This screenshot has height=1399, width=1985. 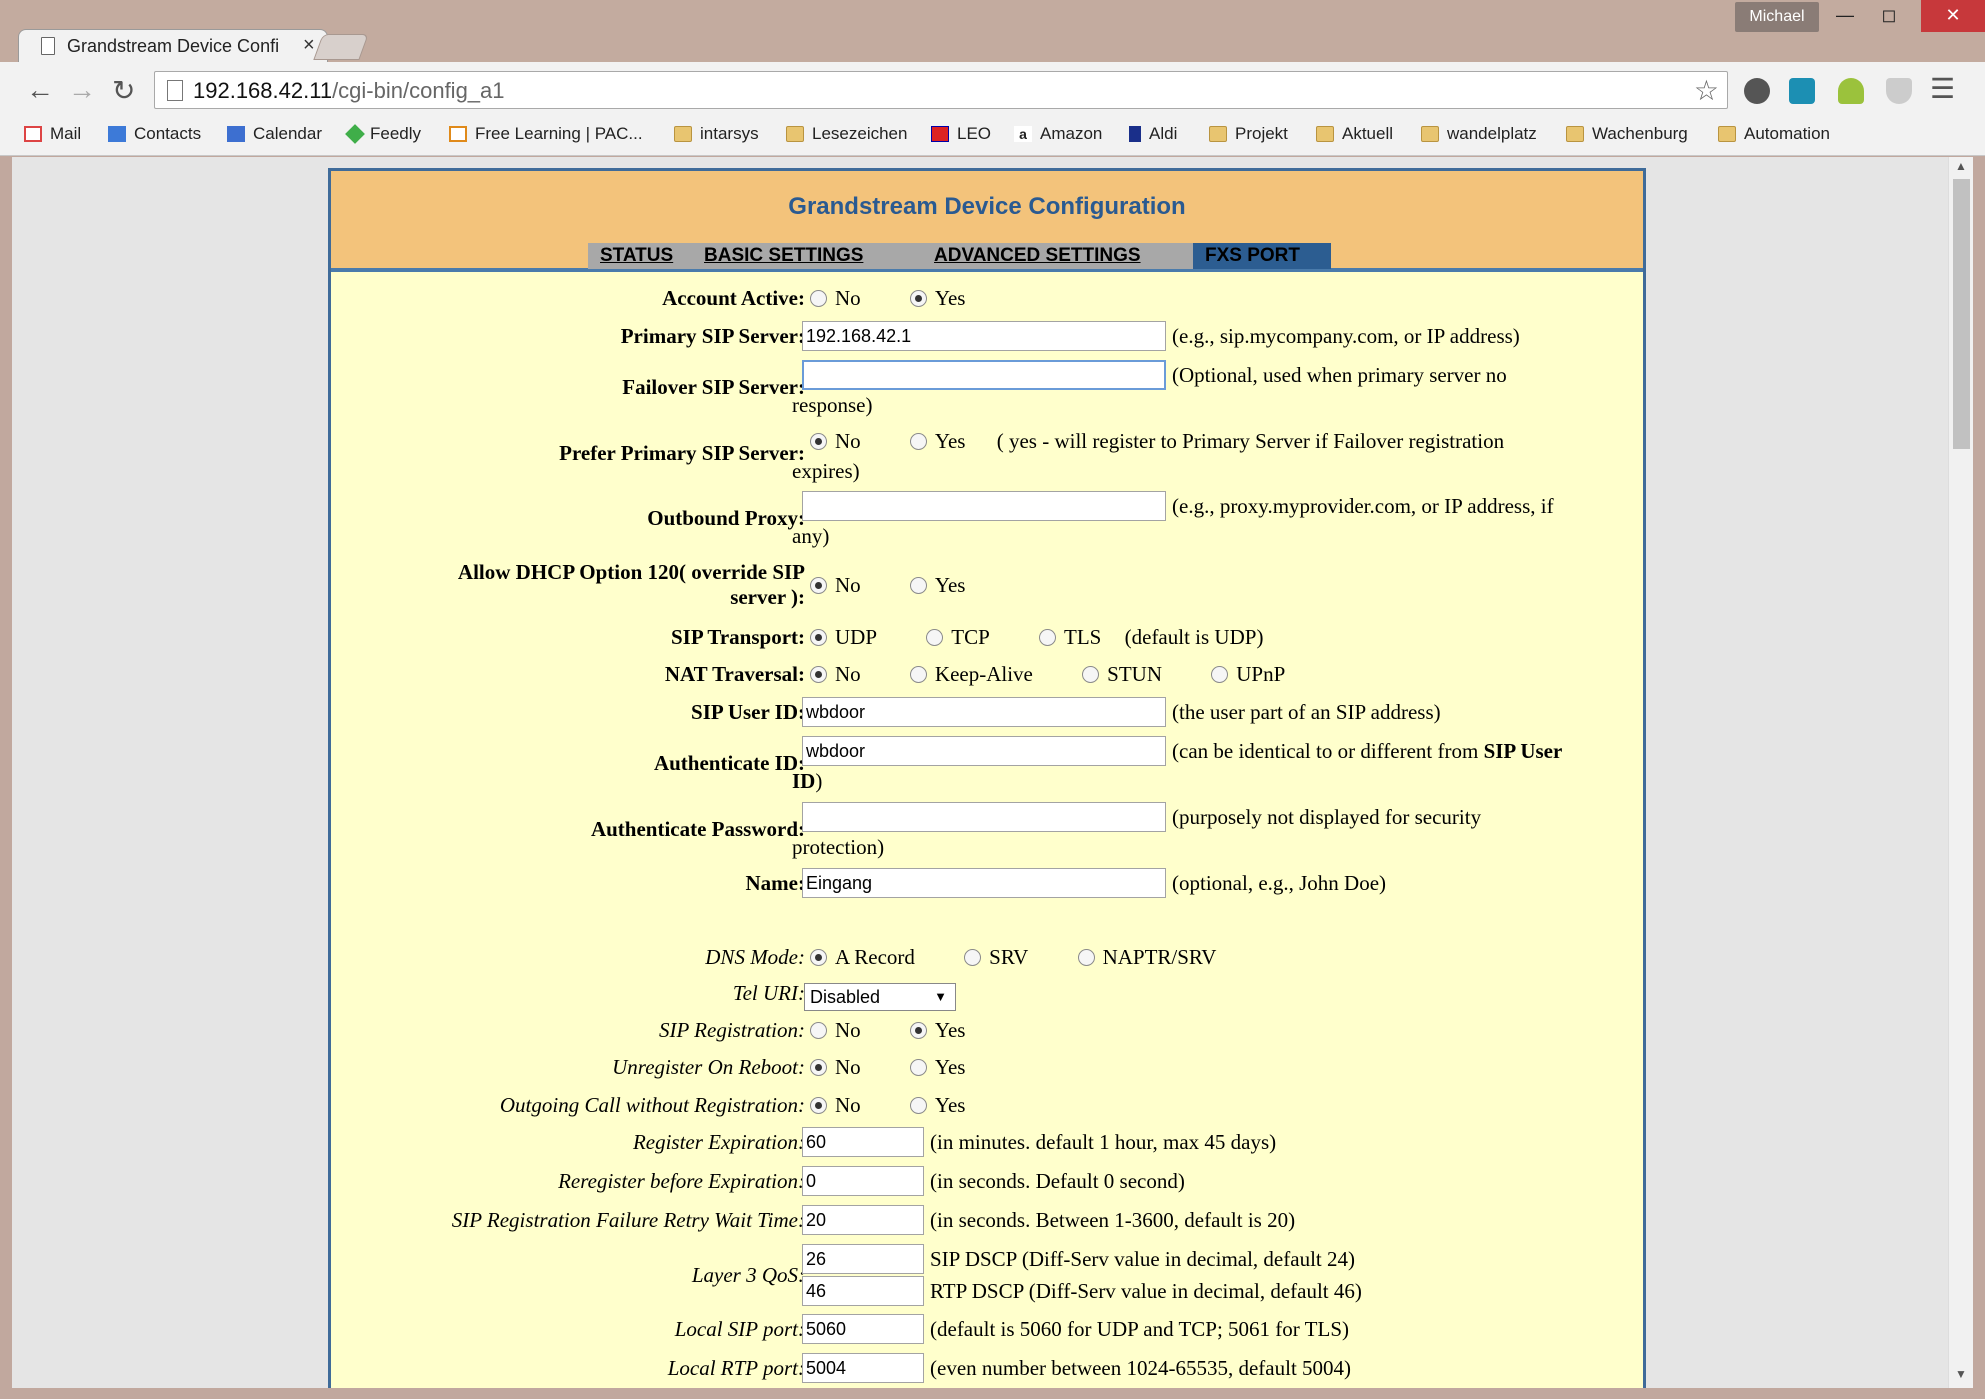 I want to click on calendar-icon, so click(x=236, y=134).